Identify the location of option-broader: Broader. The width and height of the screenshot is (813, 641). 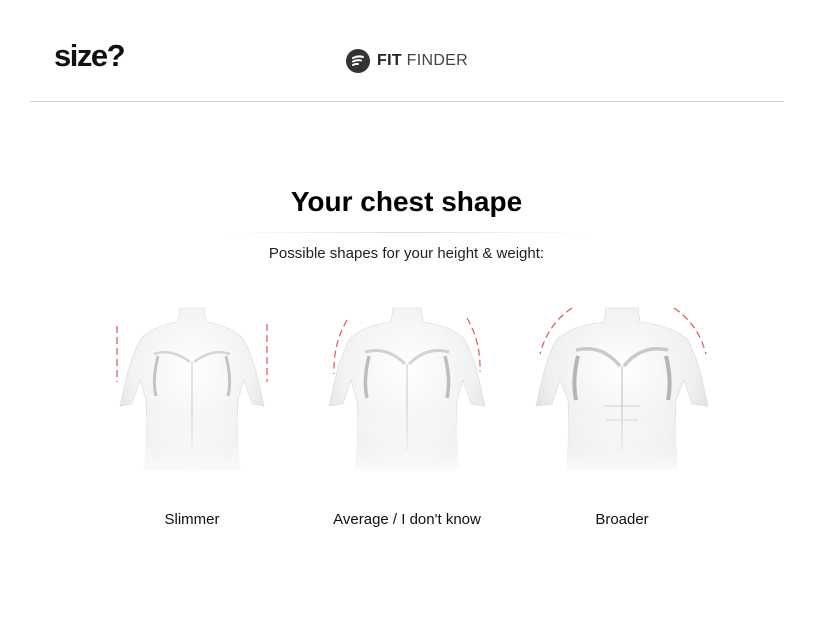
(622, 417).